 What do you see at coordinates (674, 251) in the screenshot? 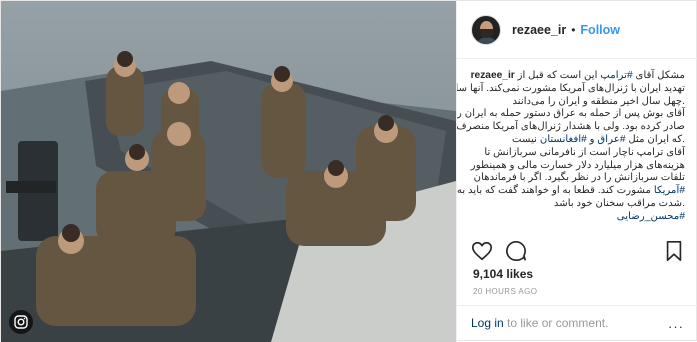
I see `bookmark-icon` at bounding box center [674, 251].